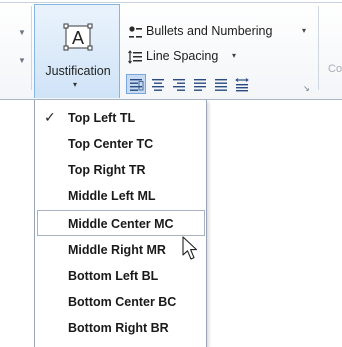 The width and height of the screenshot is (342, 347). I want to click on menu-item-label: Bottom Center BC, so click(122, 302).